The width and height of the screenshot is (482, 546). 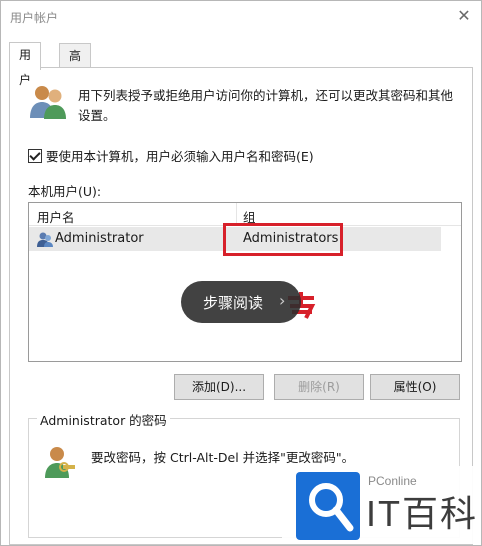 I want to click on column-separator, so click(x=236, y=214).